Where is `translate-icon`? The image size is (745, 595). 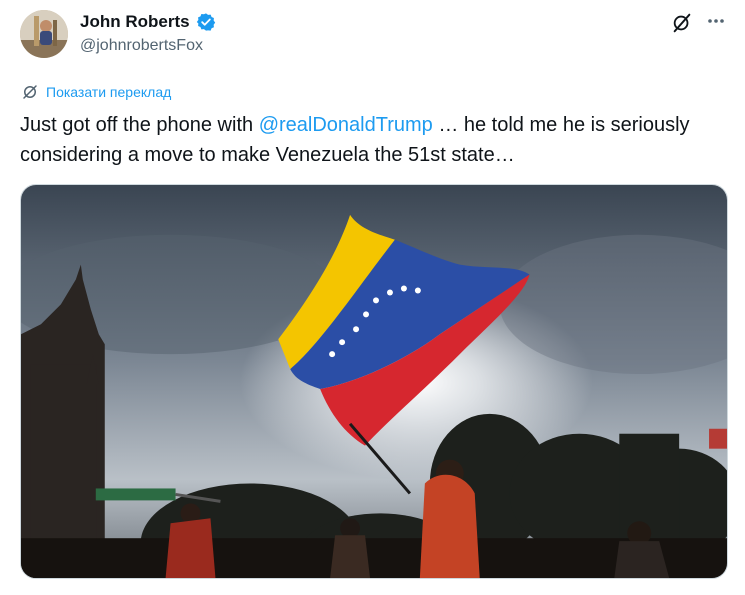
translate-icon is located at coordinates (30, 92).